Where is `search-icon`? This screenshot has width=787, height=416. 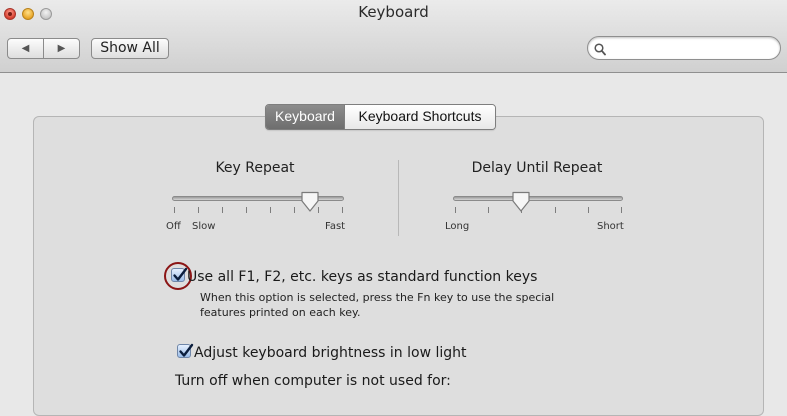
search-icon is located at coordinates (600, 50).